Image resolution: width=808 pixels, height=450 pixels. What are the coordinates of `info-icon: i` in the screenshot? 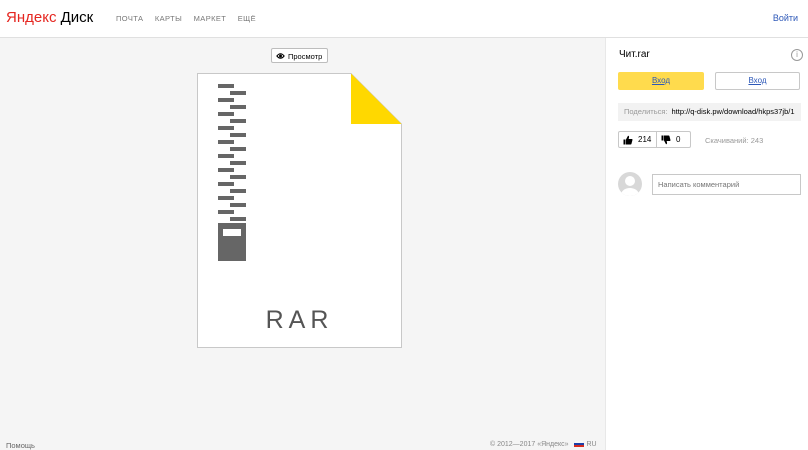 It's located at (797, 55).